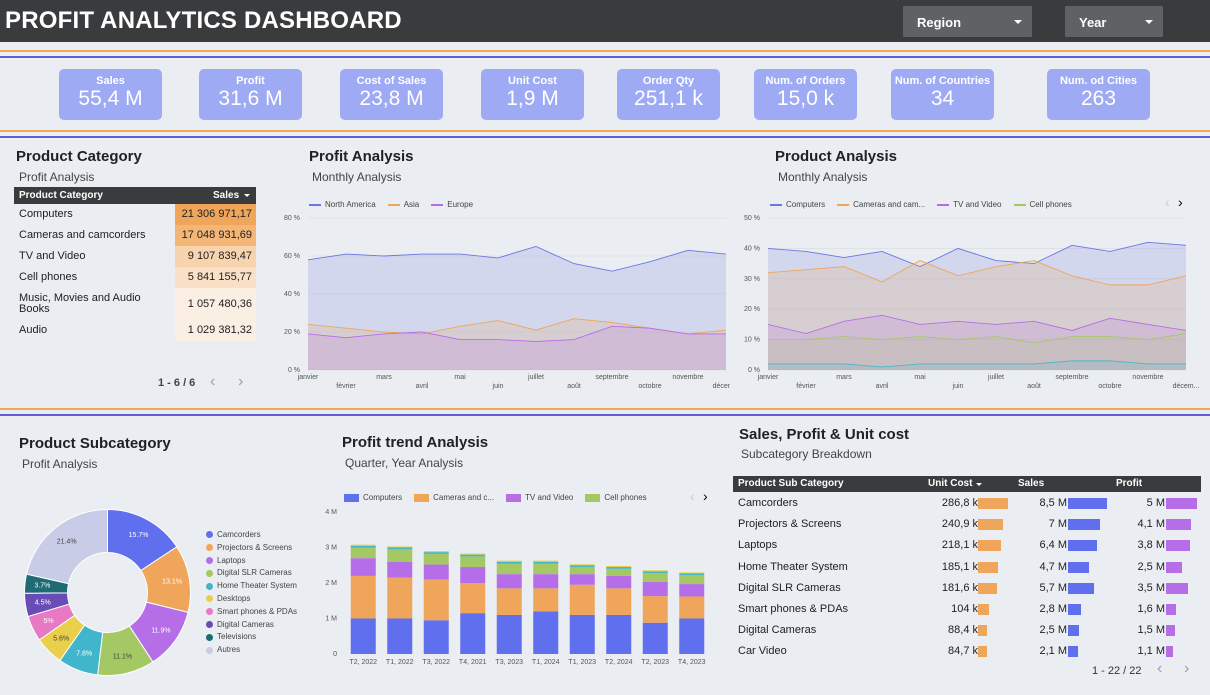 This screenshot has width=1210, height=695. I want to click on legend-item: Asia, so click(403, 204).